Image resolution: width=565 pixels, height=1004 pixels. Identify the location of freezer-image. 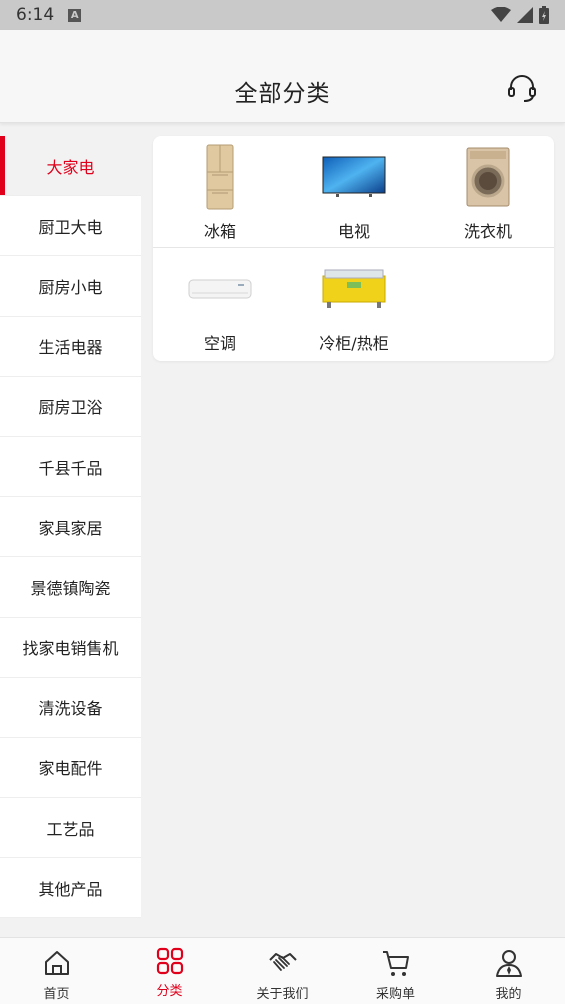
(354, 289).